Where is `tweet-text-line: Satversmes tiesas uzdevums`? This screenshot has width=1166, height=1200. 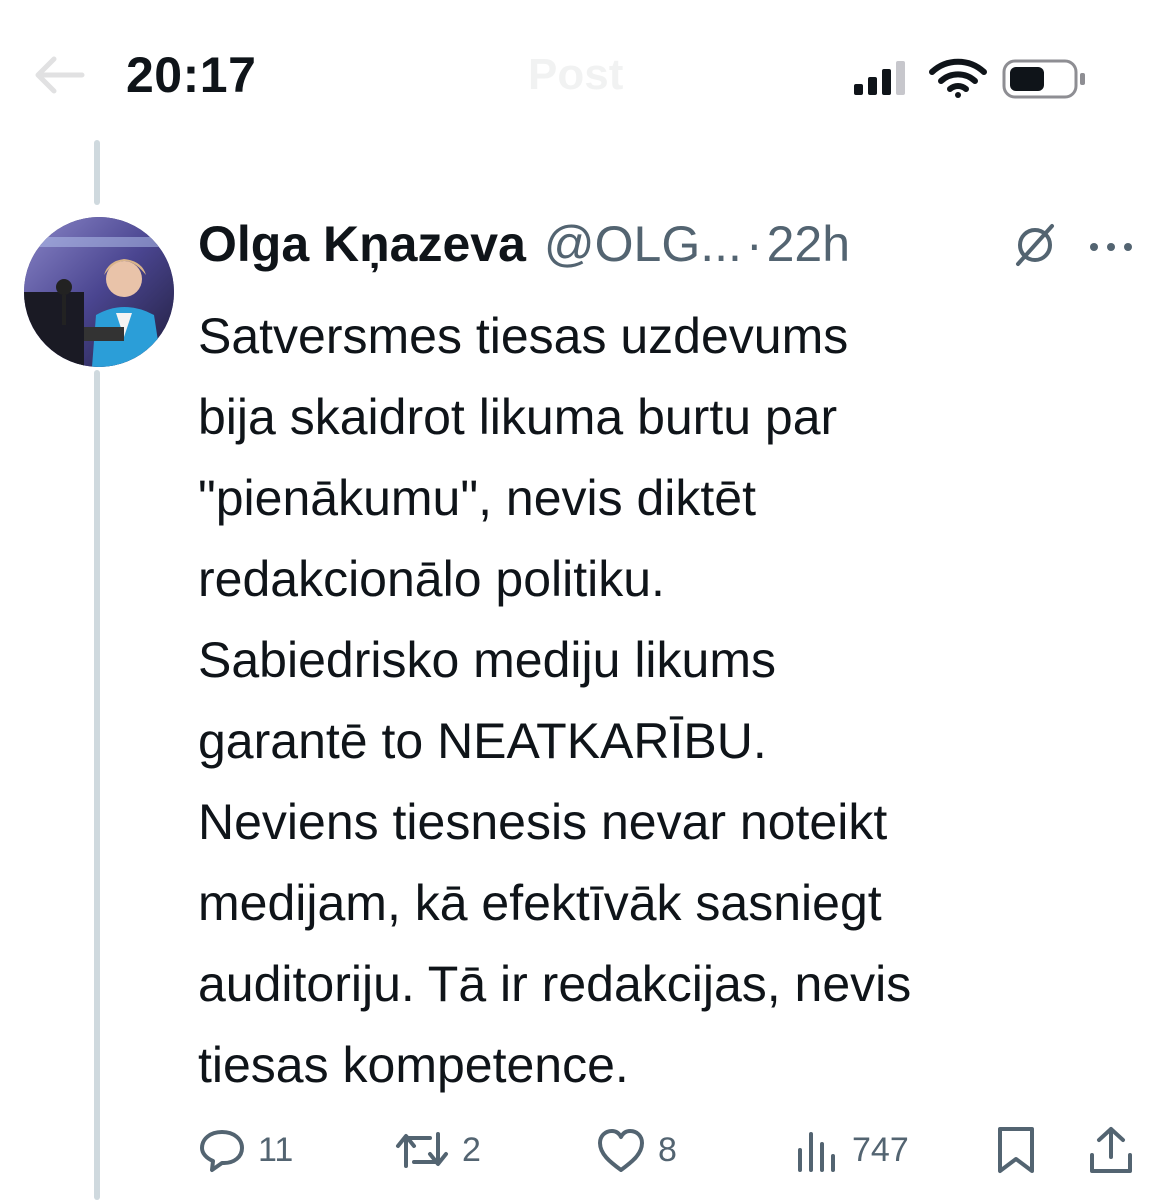 tweet-text-line: Satversmes tiesas uzdevums is located at coordinates (523, 336).